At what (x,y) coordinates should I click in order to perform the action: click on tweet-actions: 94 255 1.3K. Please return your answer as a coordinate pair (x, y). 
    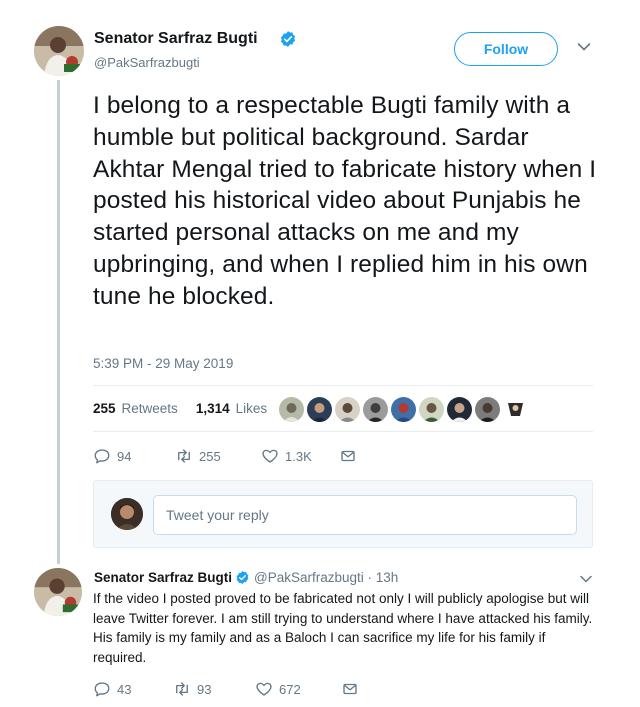
    Looking at the image, I should click on (225, 456).